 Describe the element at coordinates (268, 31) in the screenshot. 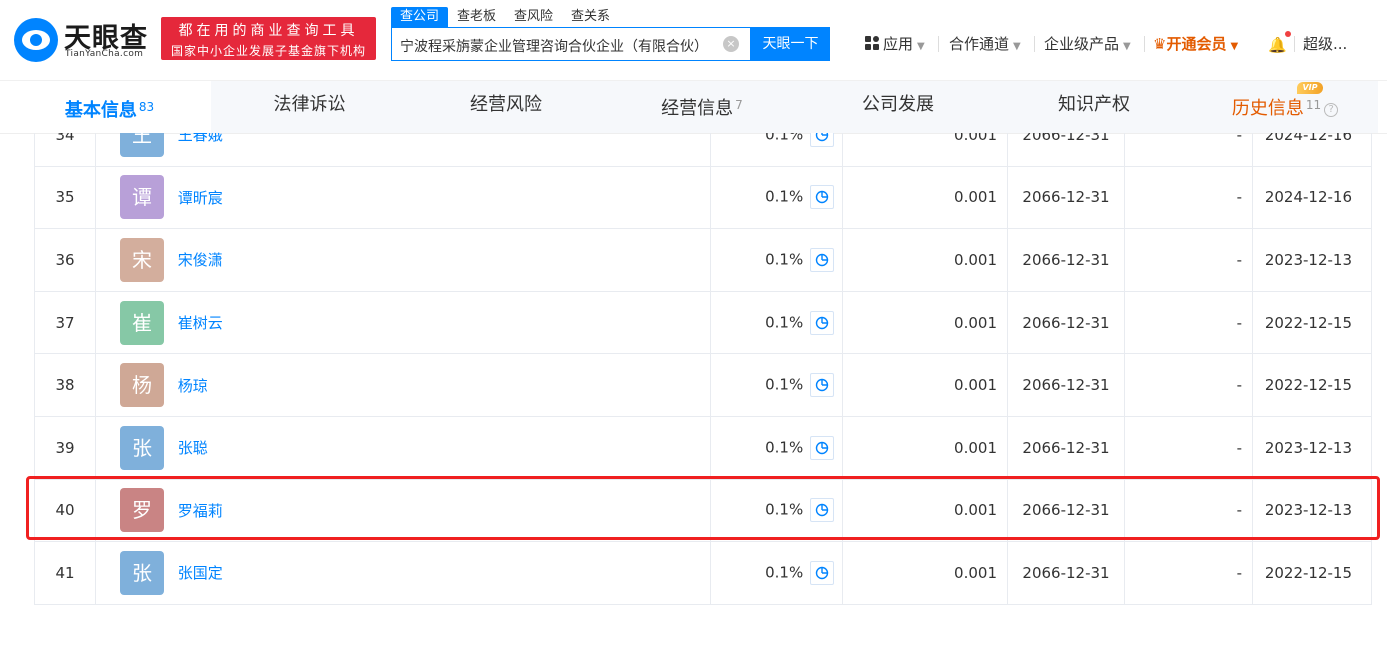

I see `promo-line-1: 都在用的商业查询工具` at that location.